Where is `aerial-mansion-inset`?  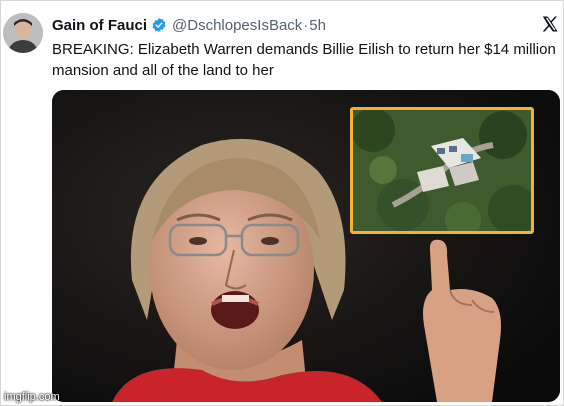
aerial-mansion-inset is located at coordinates (442, 170).